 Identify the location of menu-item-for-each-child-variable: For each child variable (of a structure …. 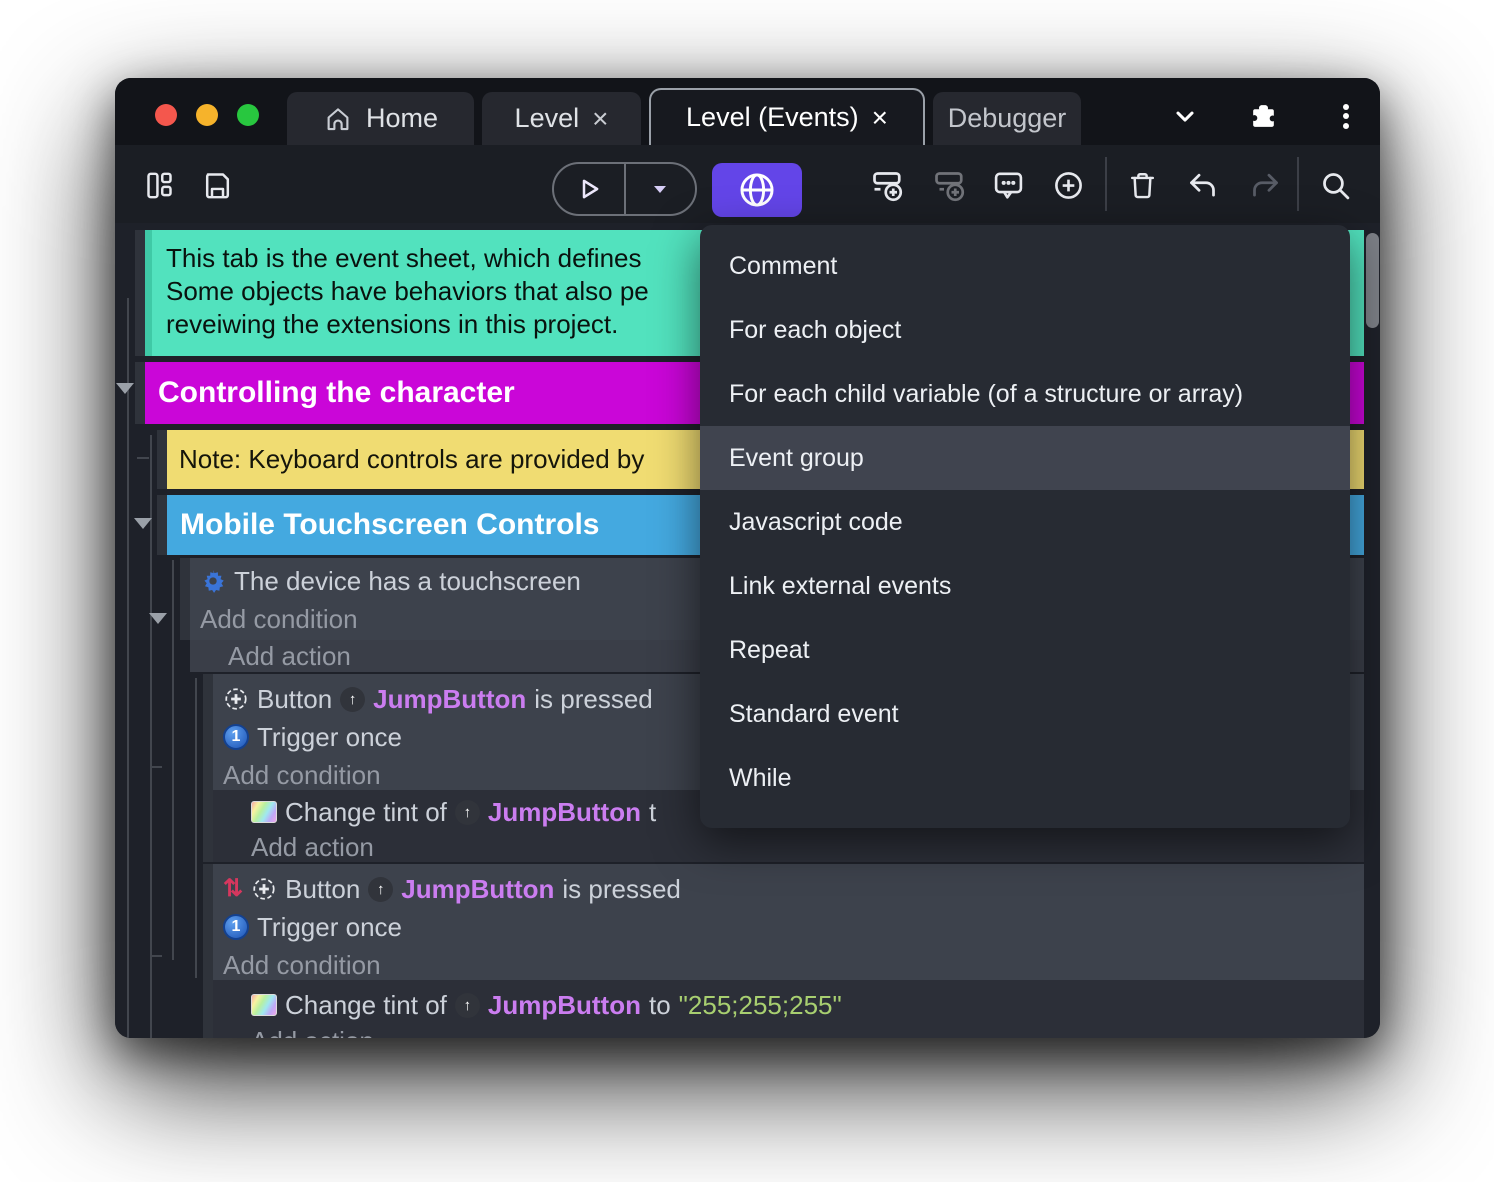
(1025, 394).